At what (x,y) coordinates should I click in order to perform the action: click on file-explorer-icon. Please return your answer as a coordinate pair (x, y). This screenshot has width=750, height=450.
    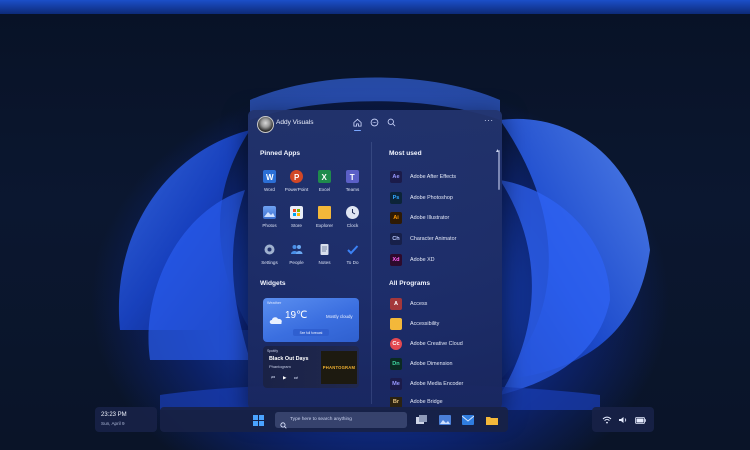
    Looking at the image, I should click on (492, 420).